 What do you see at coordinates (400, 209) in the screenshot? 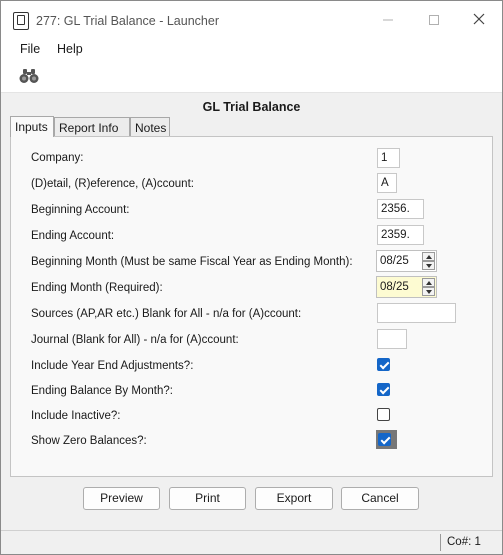
I see `beginning-account-field: 2356.` at bounding box center [400, 209].